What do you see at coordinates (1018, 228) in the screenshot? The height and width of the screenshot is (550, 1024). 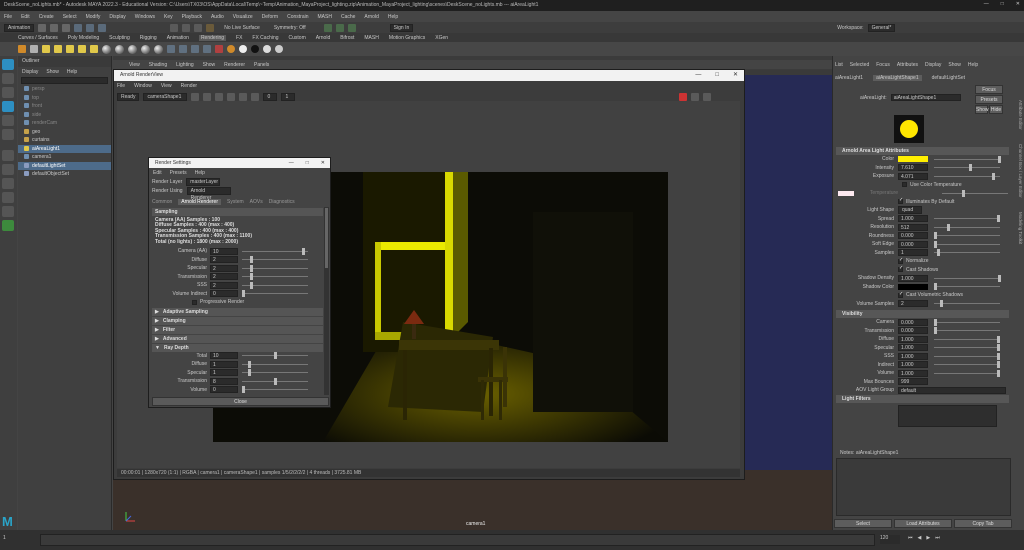 I see `side-tab: Modeling Toolkit` at bounding box center [1018, 228].